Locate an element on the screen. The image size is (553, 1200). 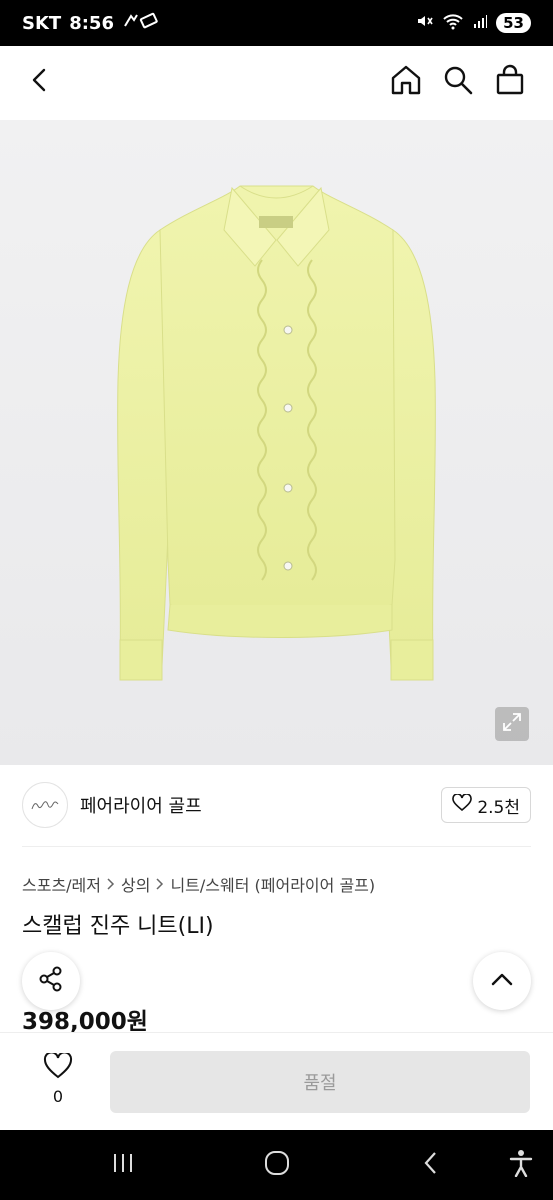
home-button is located at coordinates (406, 82).